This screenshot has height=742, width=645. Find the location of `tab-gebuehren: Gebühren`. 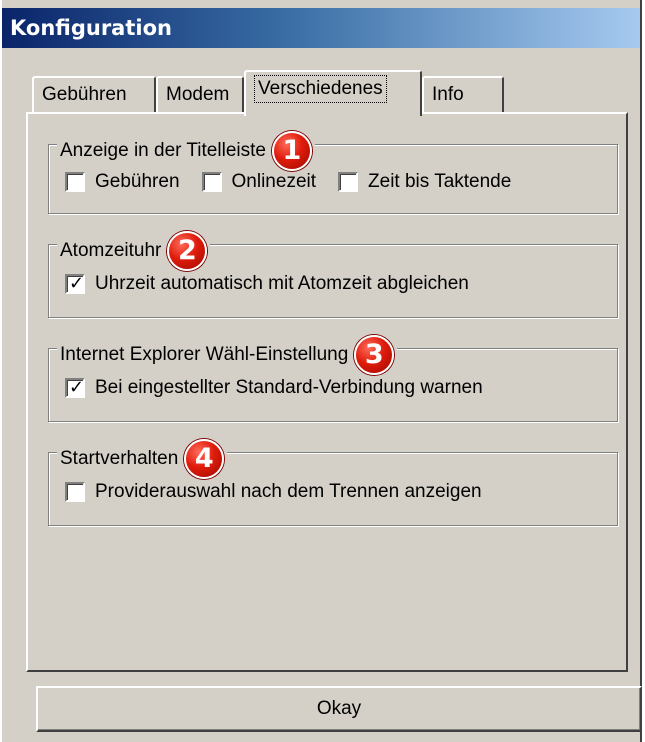

tab-gebuehren: Gebühren is located at coordinates (94, 95).